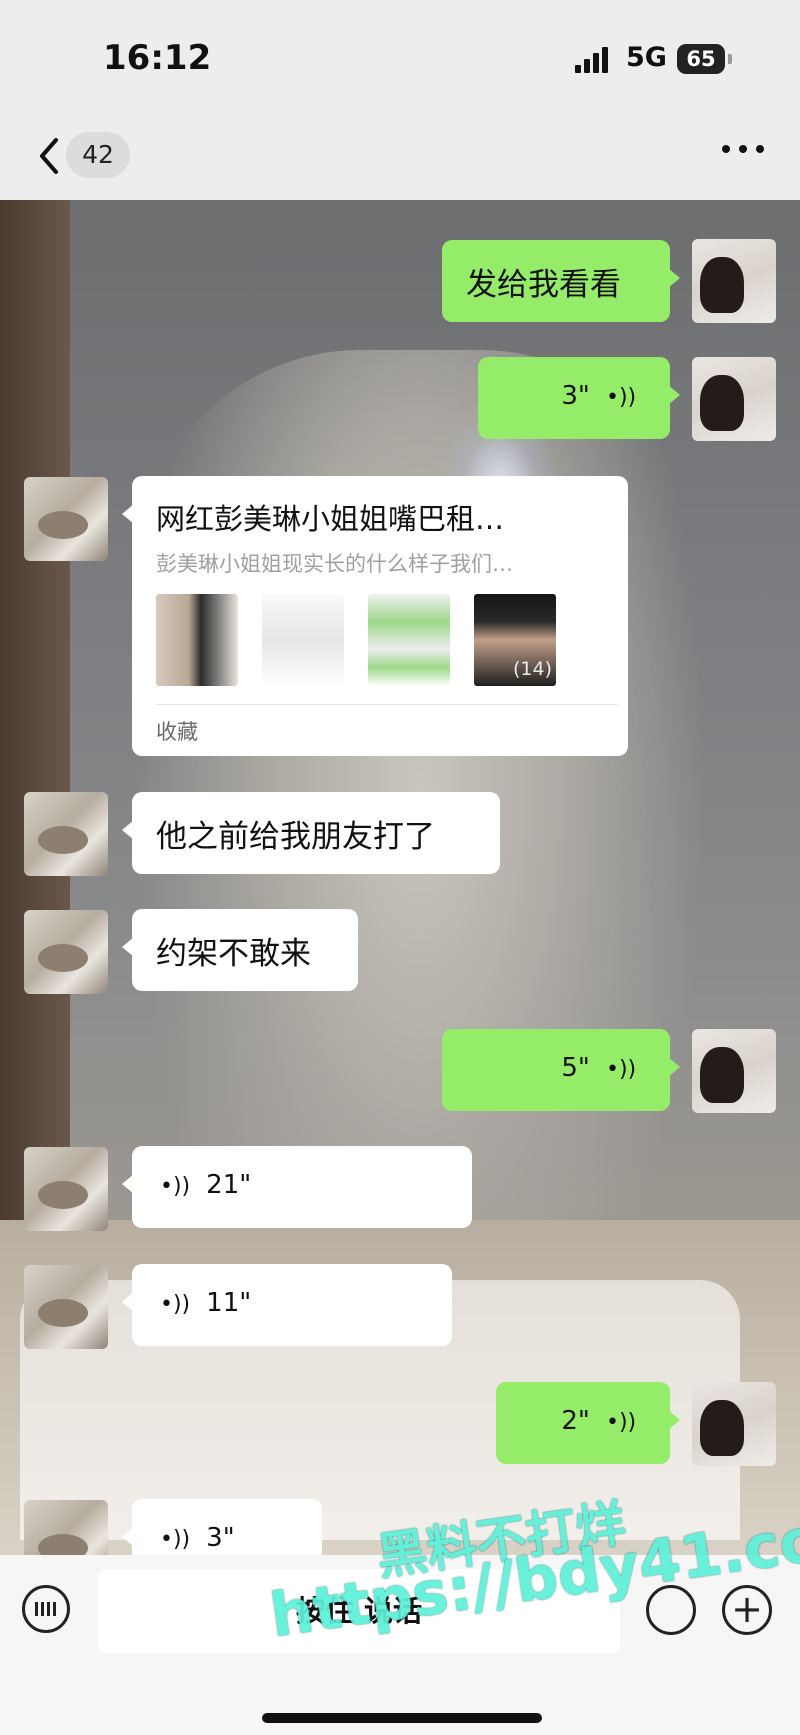 The image size is (800, 1735). Describe the element at coordinates (543, 285) in the screenshot. I see `message-text: 发给我看看` at that location.